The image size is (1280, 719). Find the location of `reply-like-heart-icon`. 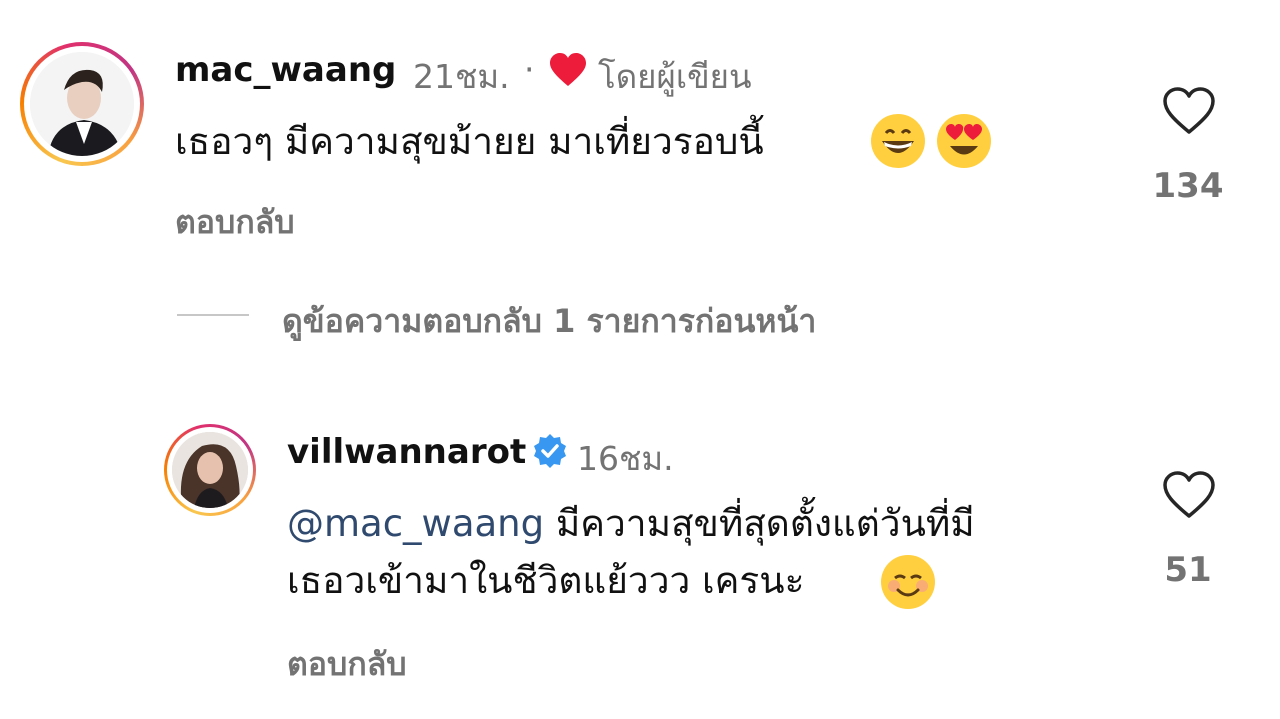

reply-like-heart-icon is located at coordinates (1189, 495).